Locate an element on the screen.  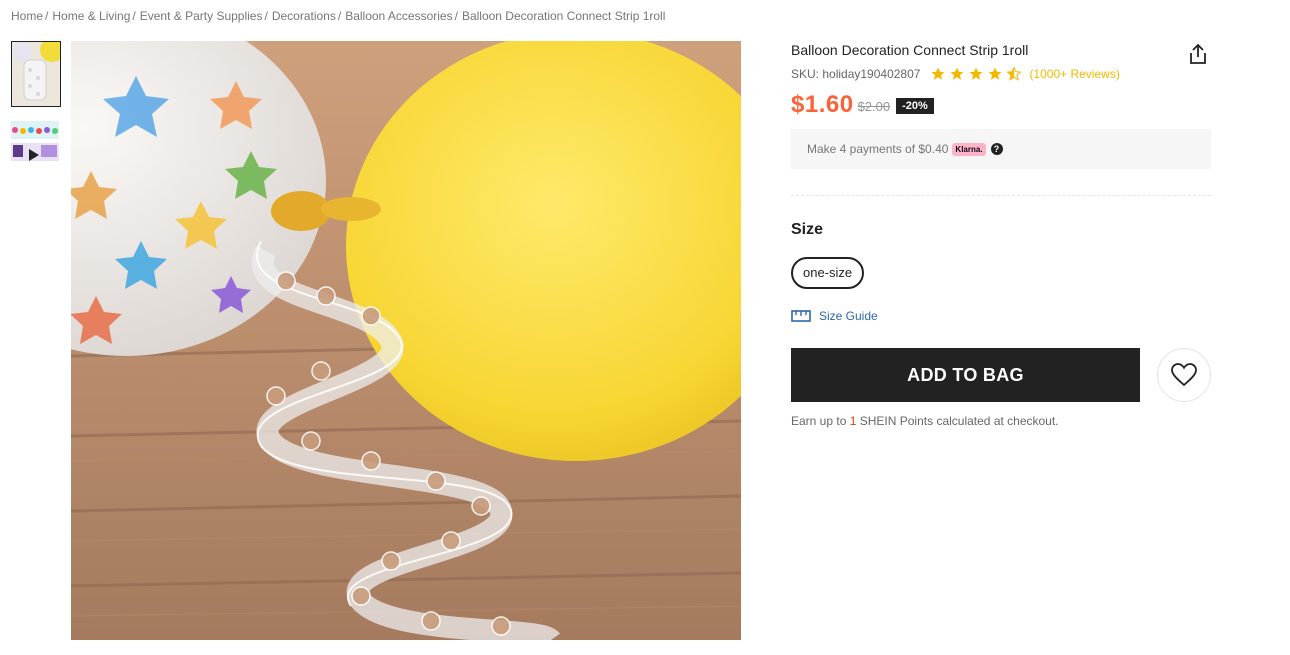
breadcrumb-balloon-accessories: Balloon Accessories is located at coordinates (398, 16).